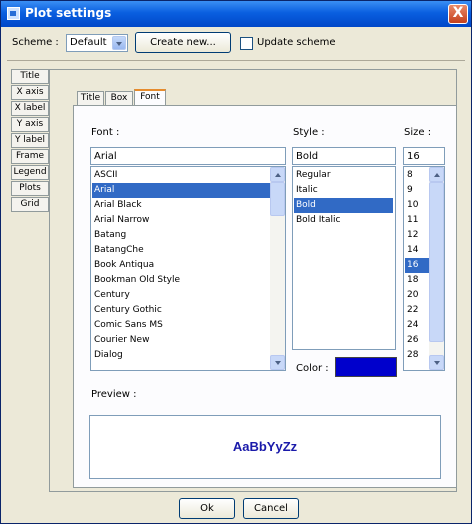 This screenshot has height=524, width=472. What do you see at coordinates (119, 43) in the screenshot?
I see `chevron-down-icon` at bounding box center [119, 43].